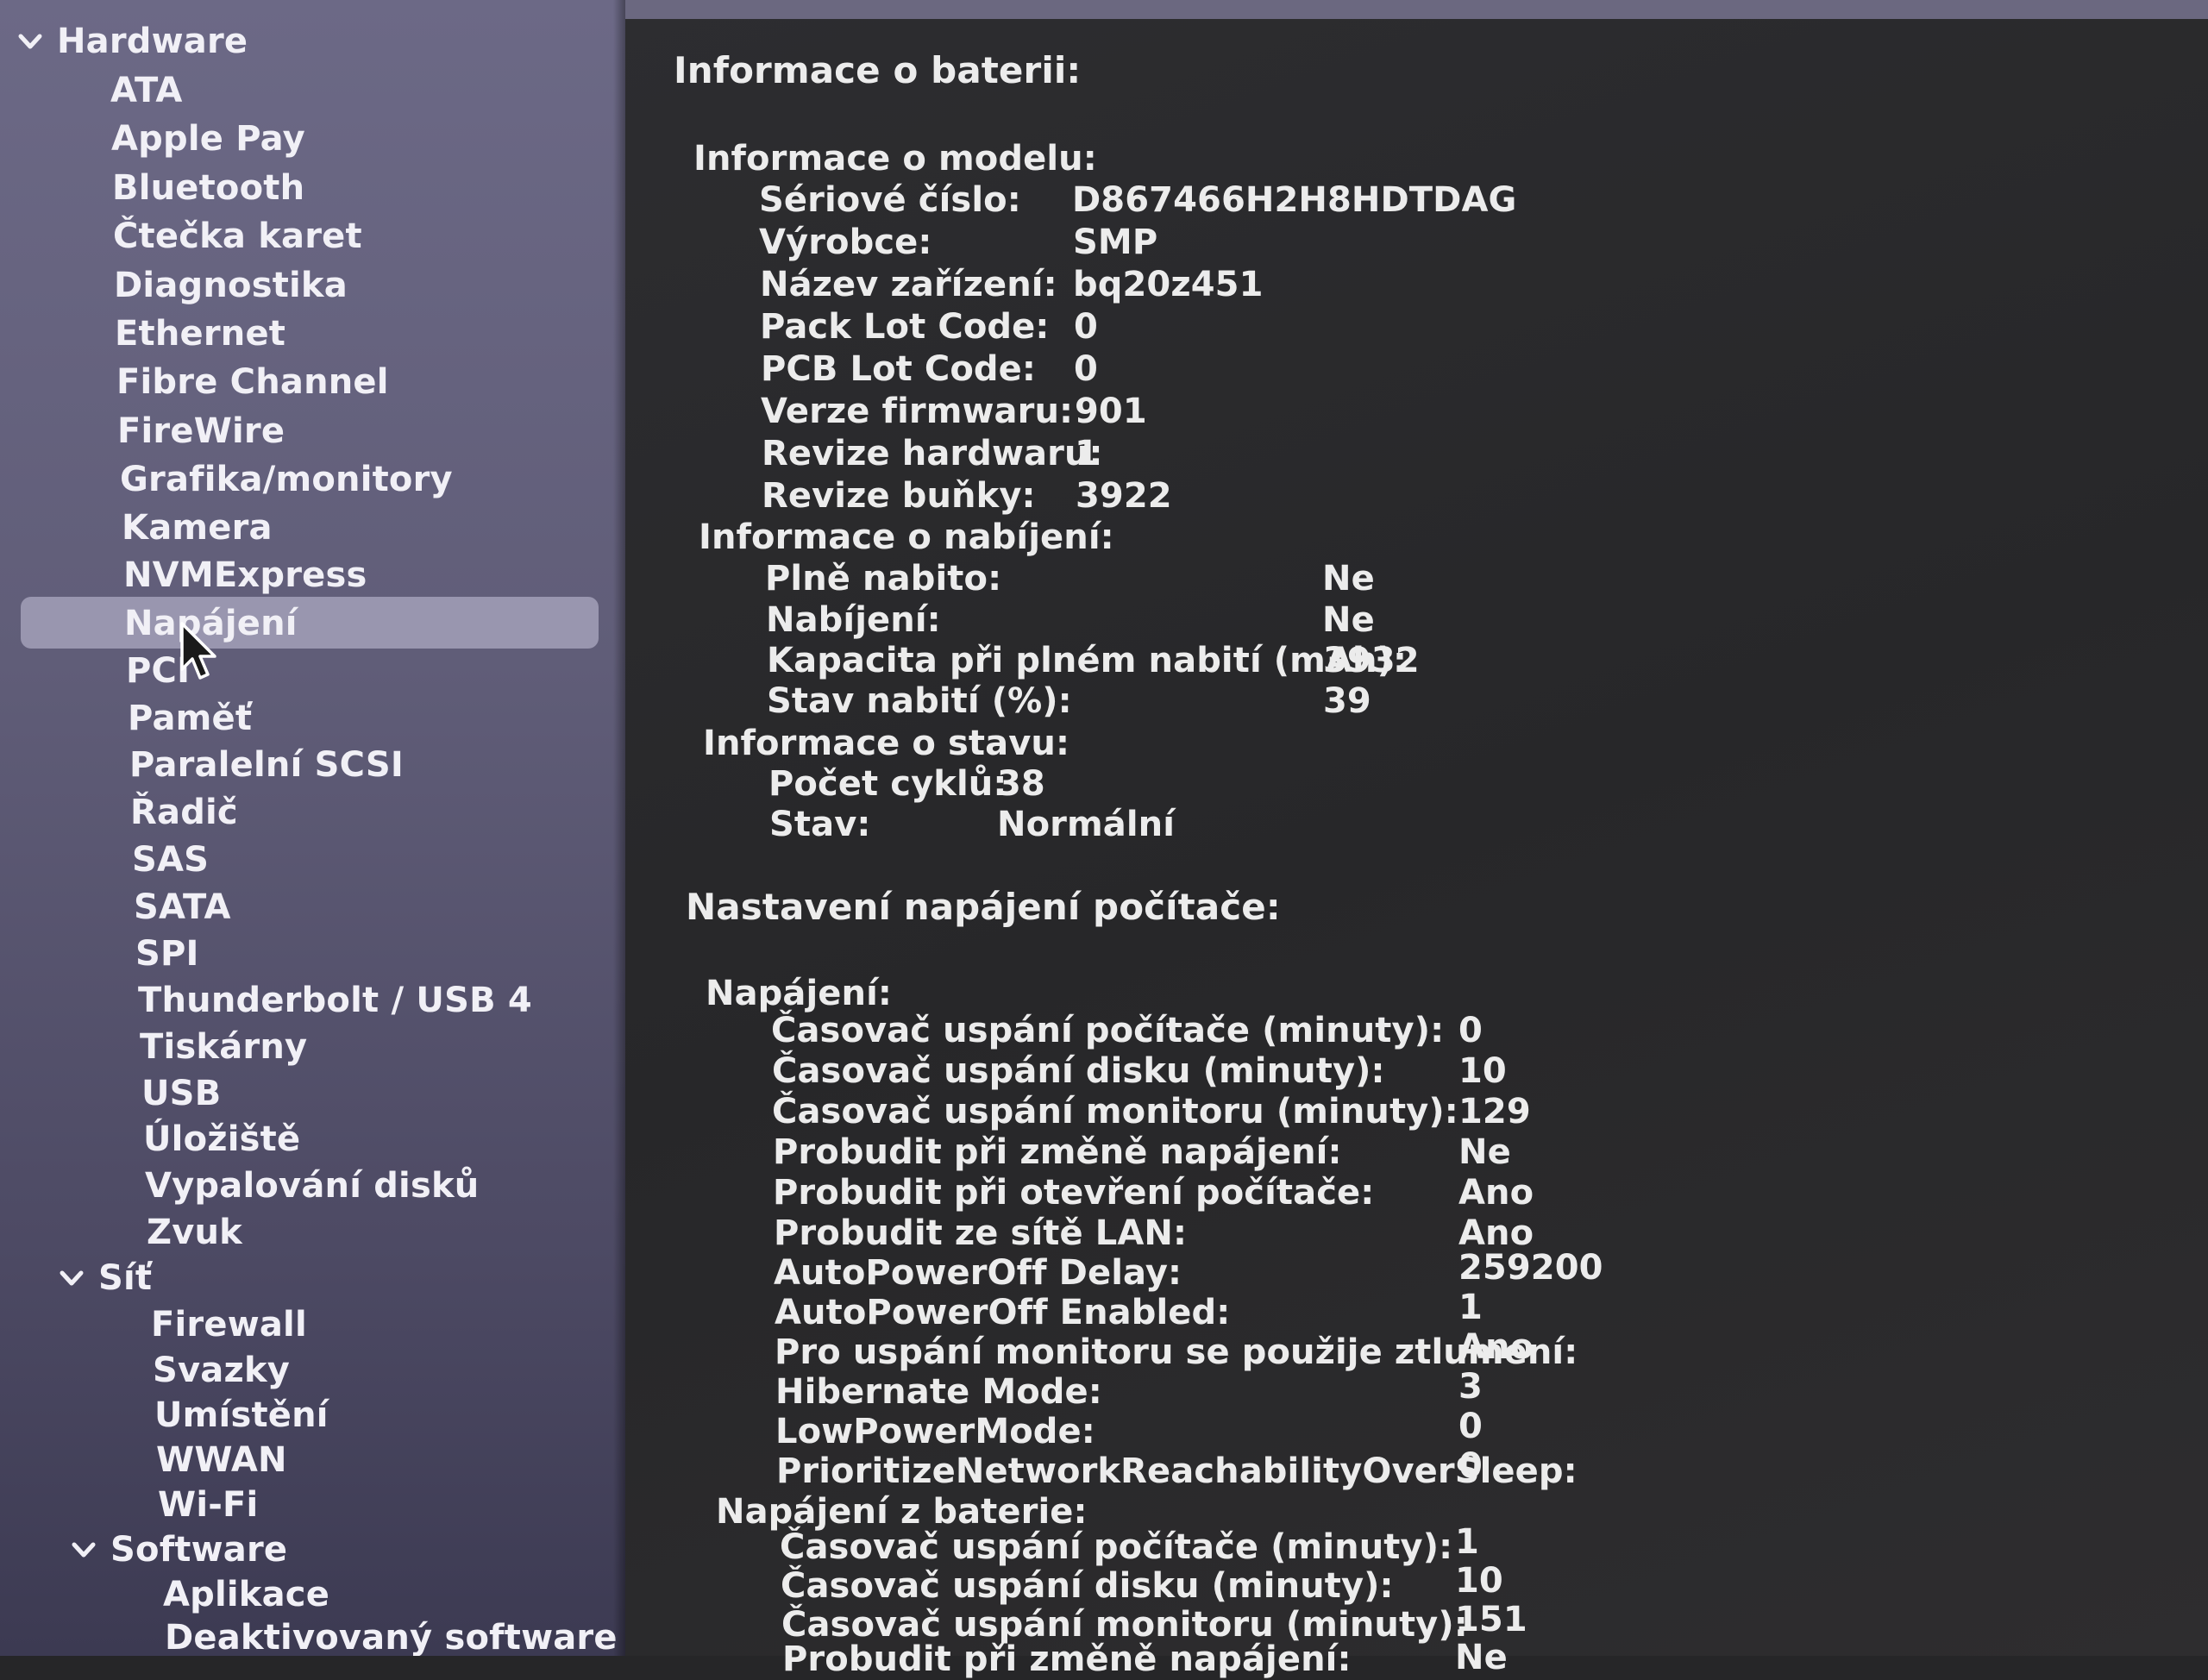 The image size is (2208, 1680). I want to click on autopoweroff-enabled-value: 1, so click(1471, 1308).